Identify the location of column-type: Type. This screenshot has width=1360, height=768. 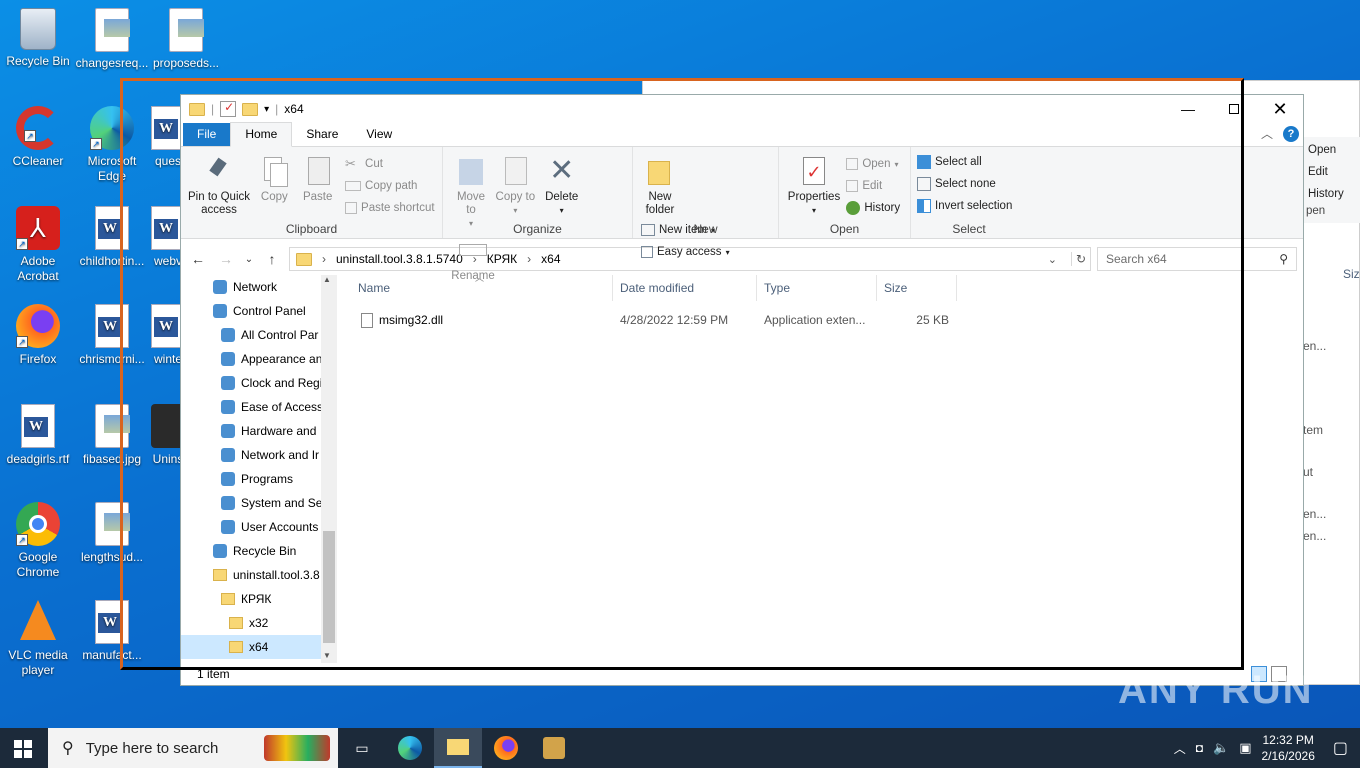
(817, 288).